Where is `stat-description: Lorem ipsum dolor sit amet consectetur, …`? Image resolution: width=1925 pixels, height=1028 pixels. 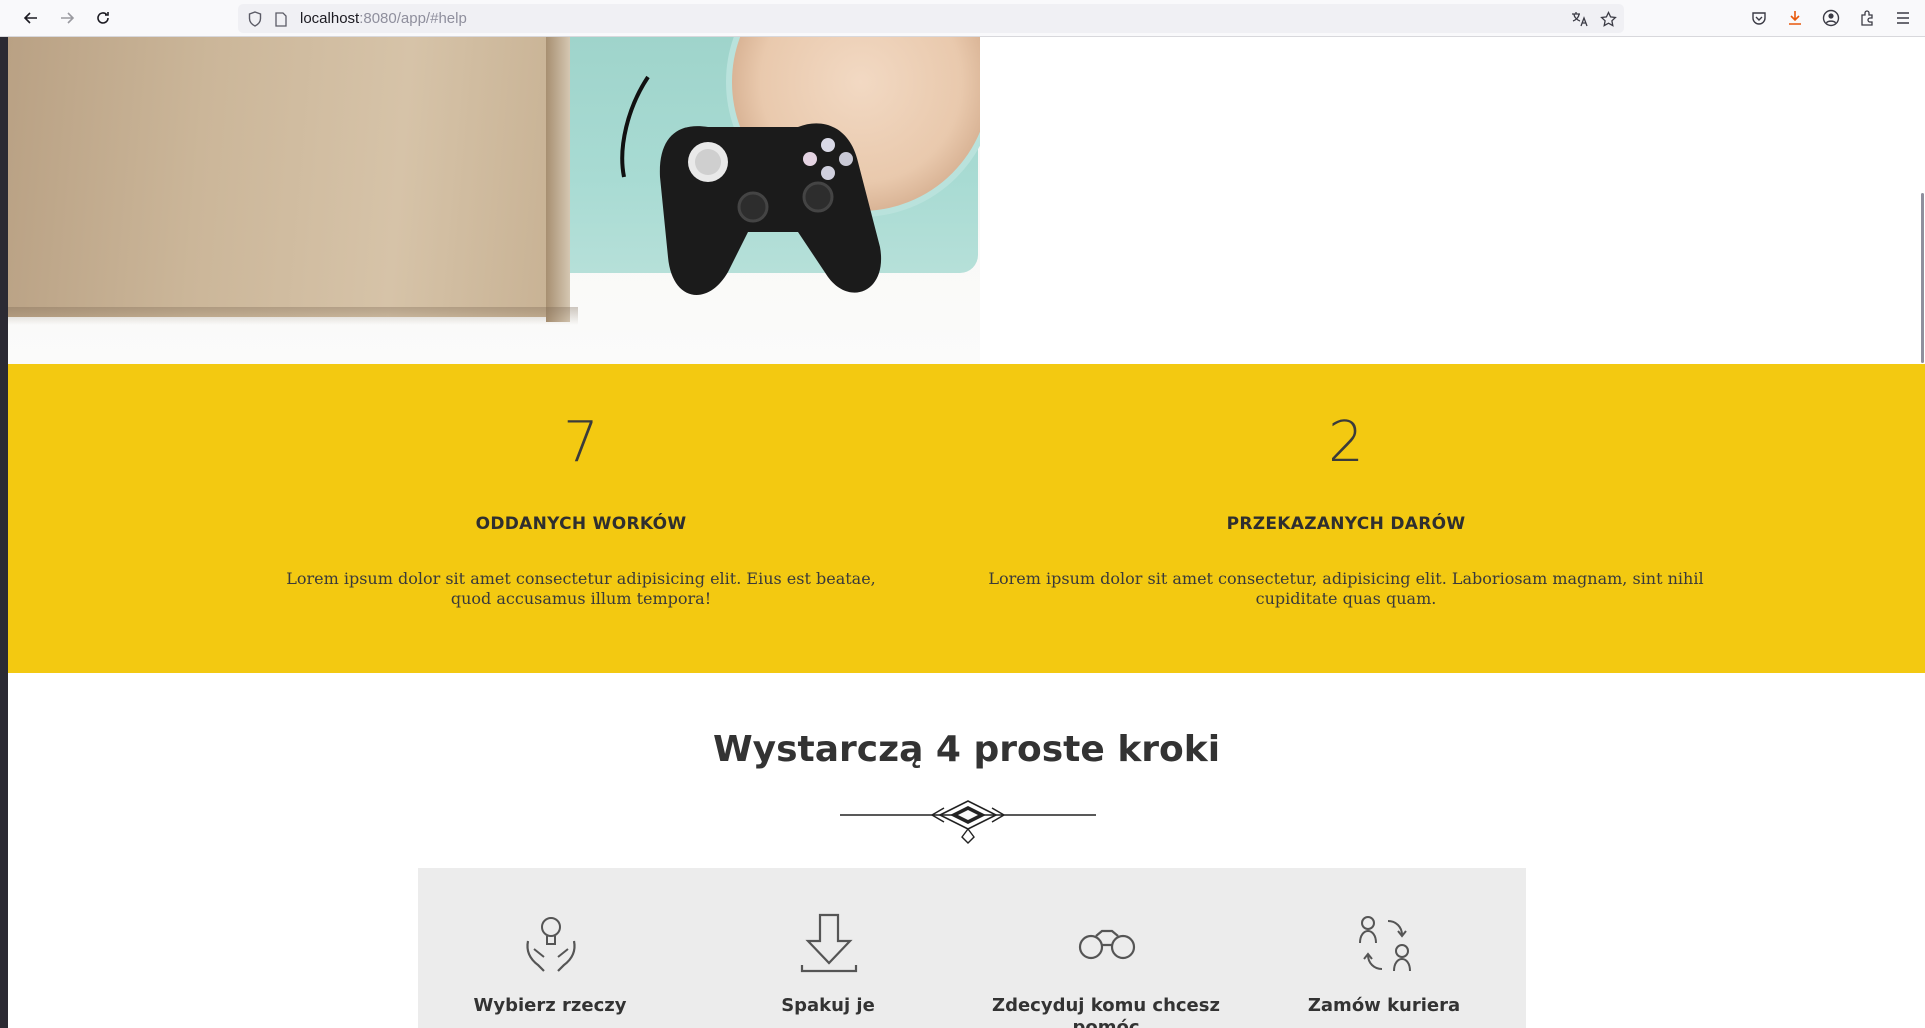 stat-description: Lorem ipsum dolor sit amet consectetur, … is located at coordinates (1346, 588).